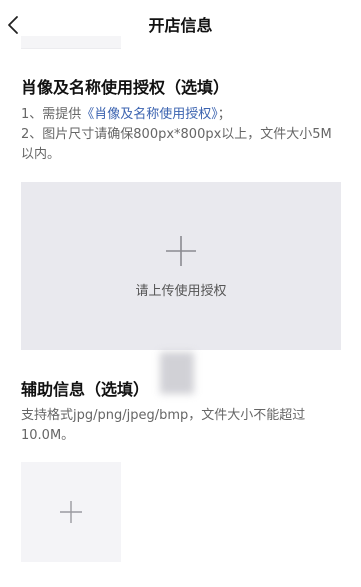  What do you see at coordinates (176, 144) in the screenshot?
I see `portrait-line-2: 2、图片尺寸请确保800px*800px以上，文件大小5M以内。` at bounding box center [176, 144].